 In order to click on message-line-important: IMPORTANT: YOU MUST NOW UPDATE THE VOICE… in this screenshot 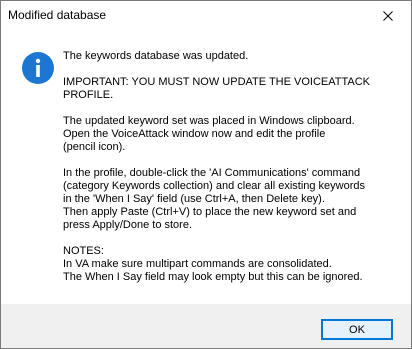, I will do `click(217, 88)`.